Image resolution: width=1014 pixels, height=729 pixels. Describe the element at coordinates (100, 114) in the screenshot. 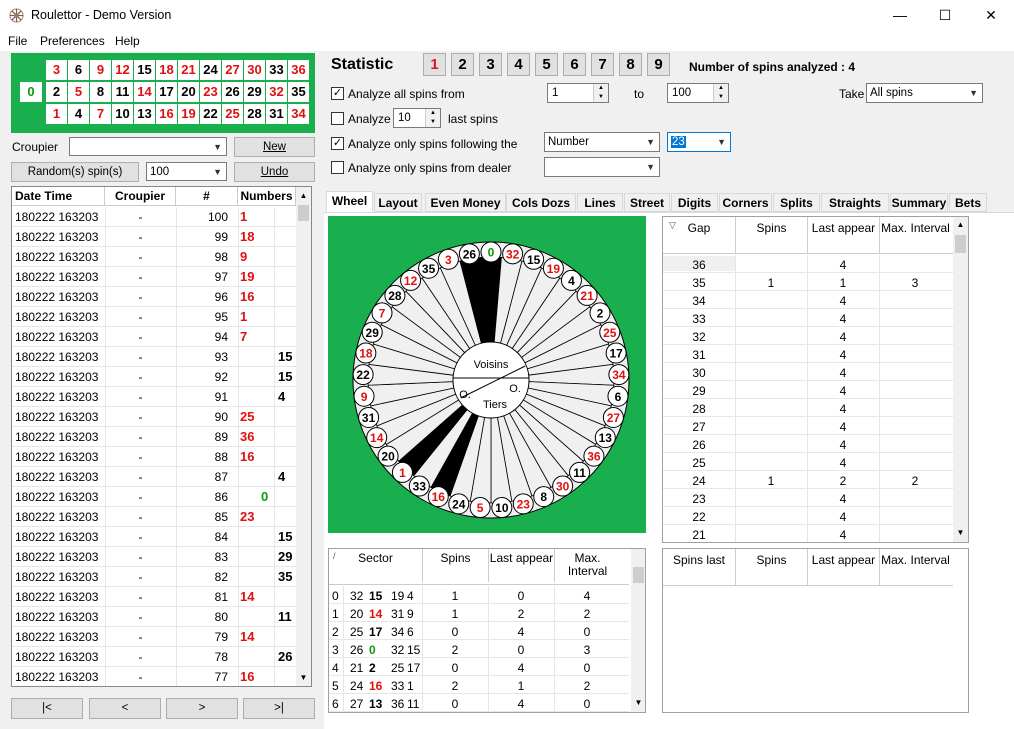

I see `board-number-7: 7` at that location.